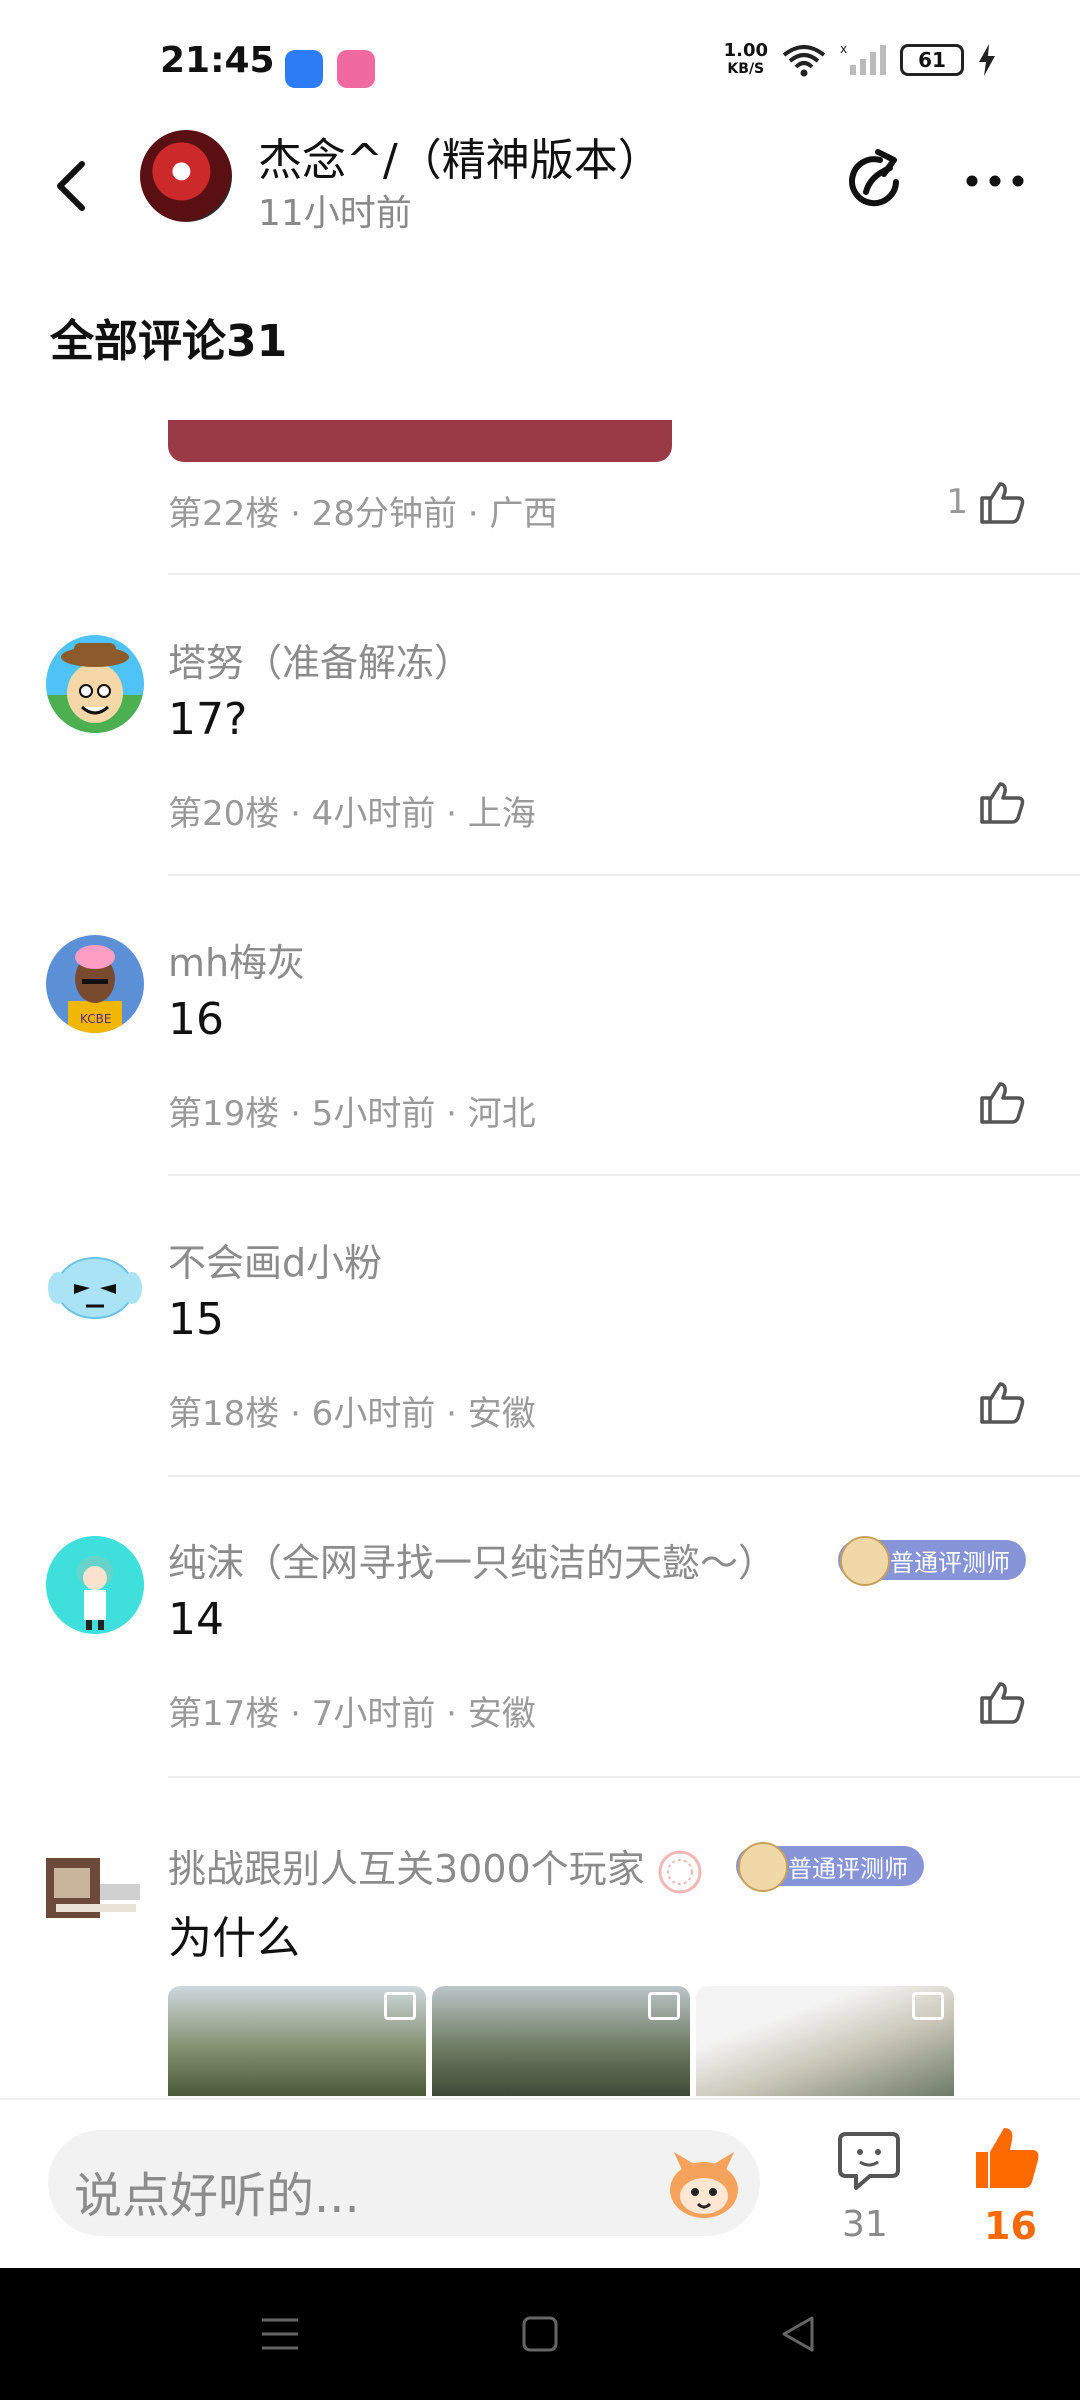  Describe the element at coordinates (406, 1869) in the screenshot. I see `commenter-name-text: 挑战跟别人互关3000个玩家` at that location.